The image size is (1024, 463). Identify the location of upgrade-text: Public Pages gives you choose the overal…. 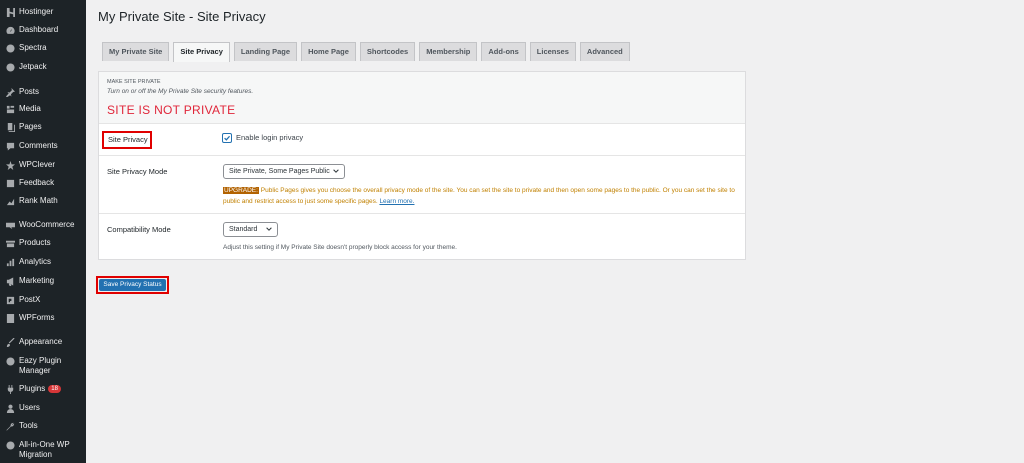
(479, 196).